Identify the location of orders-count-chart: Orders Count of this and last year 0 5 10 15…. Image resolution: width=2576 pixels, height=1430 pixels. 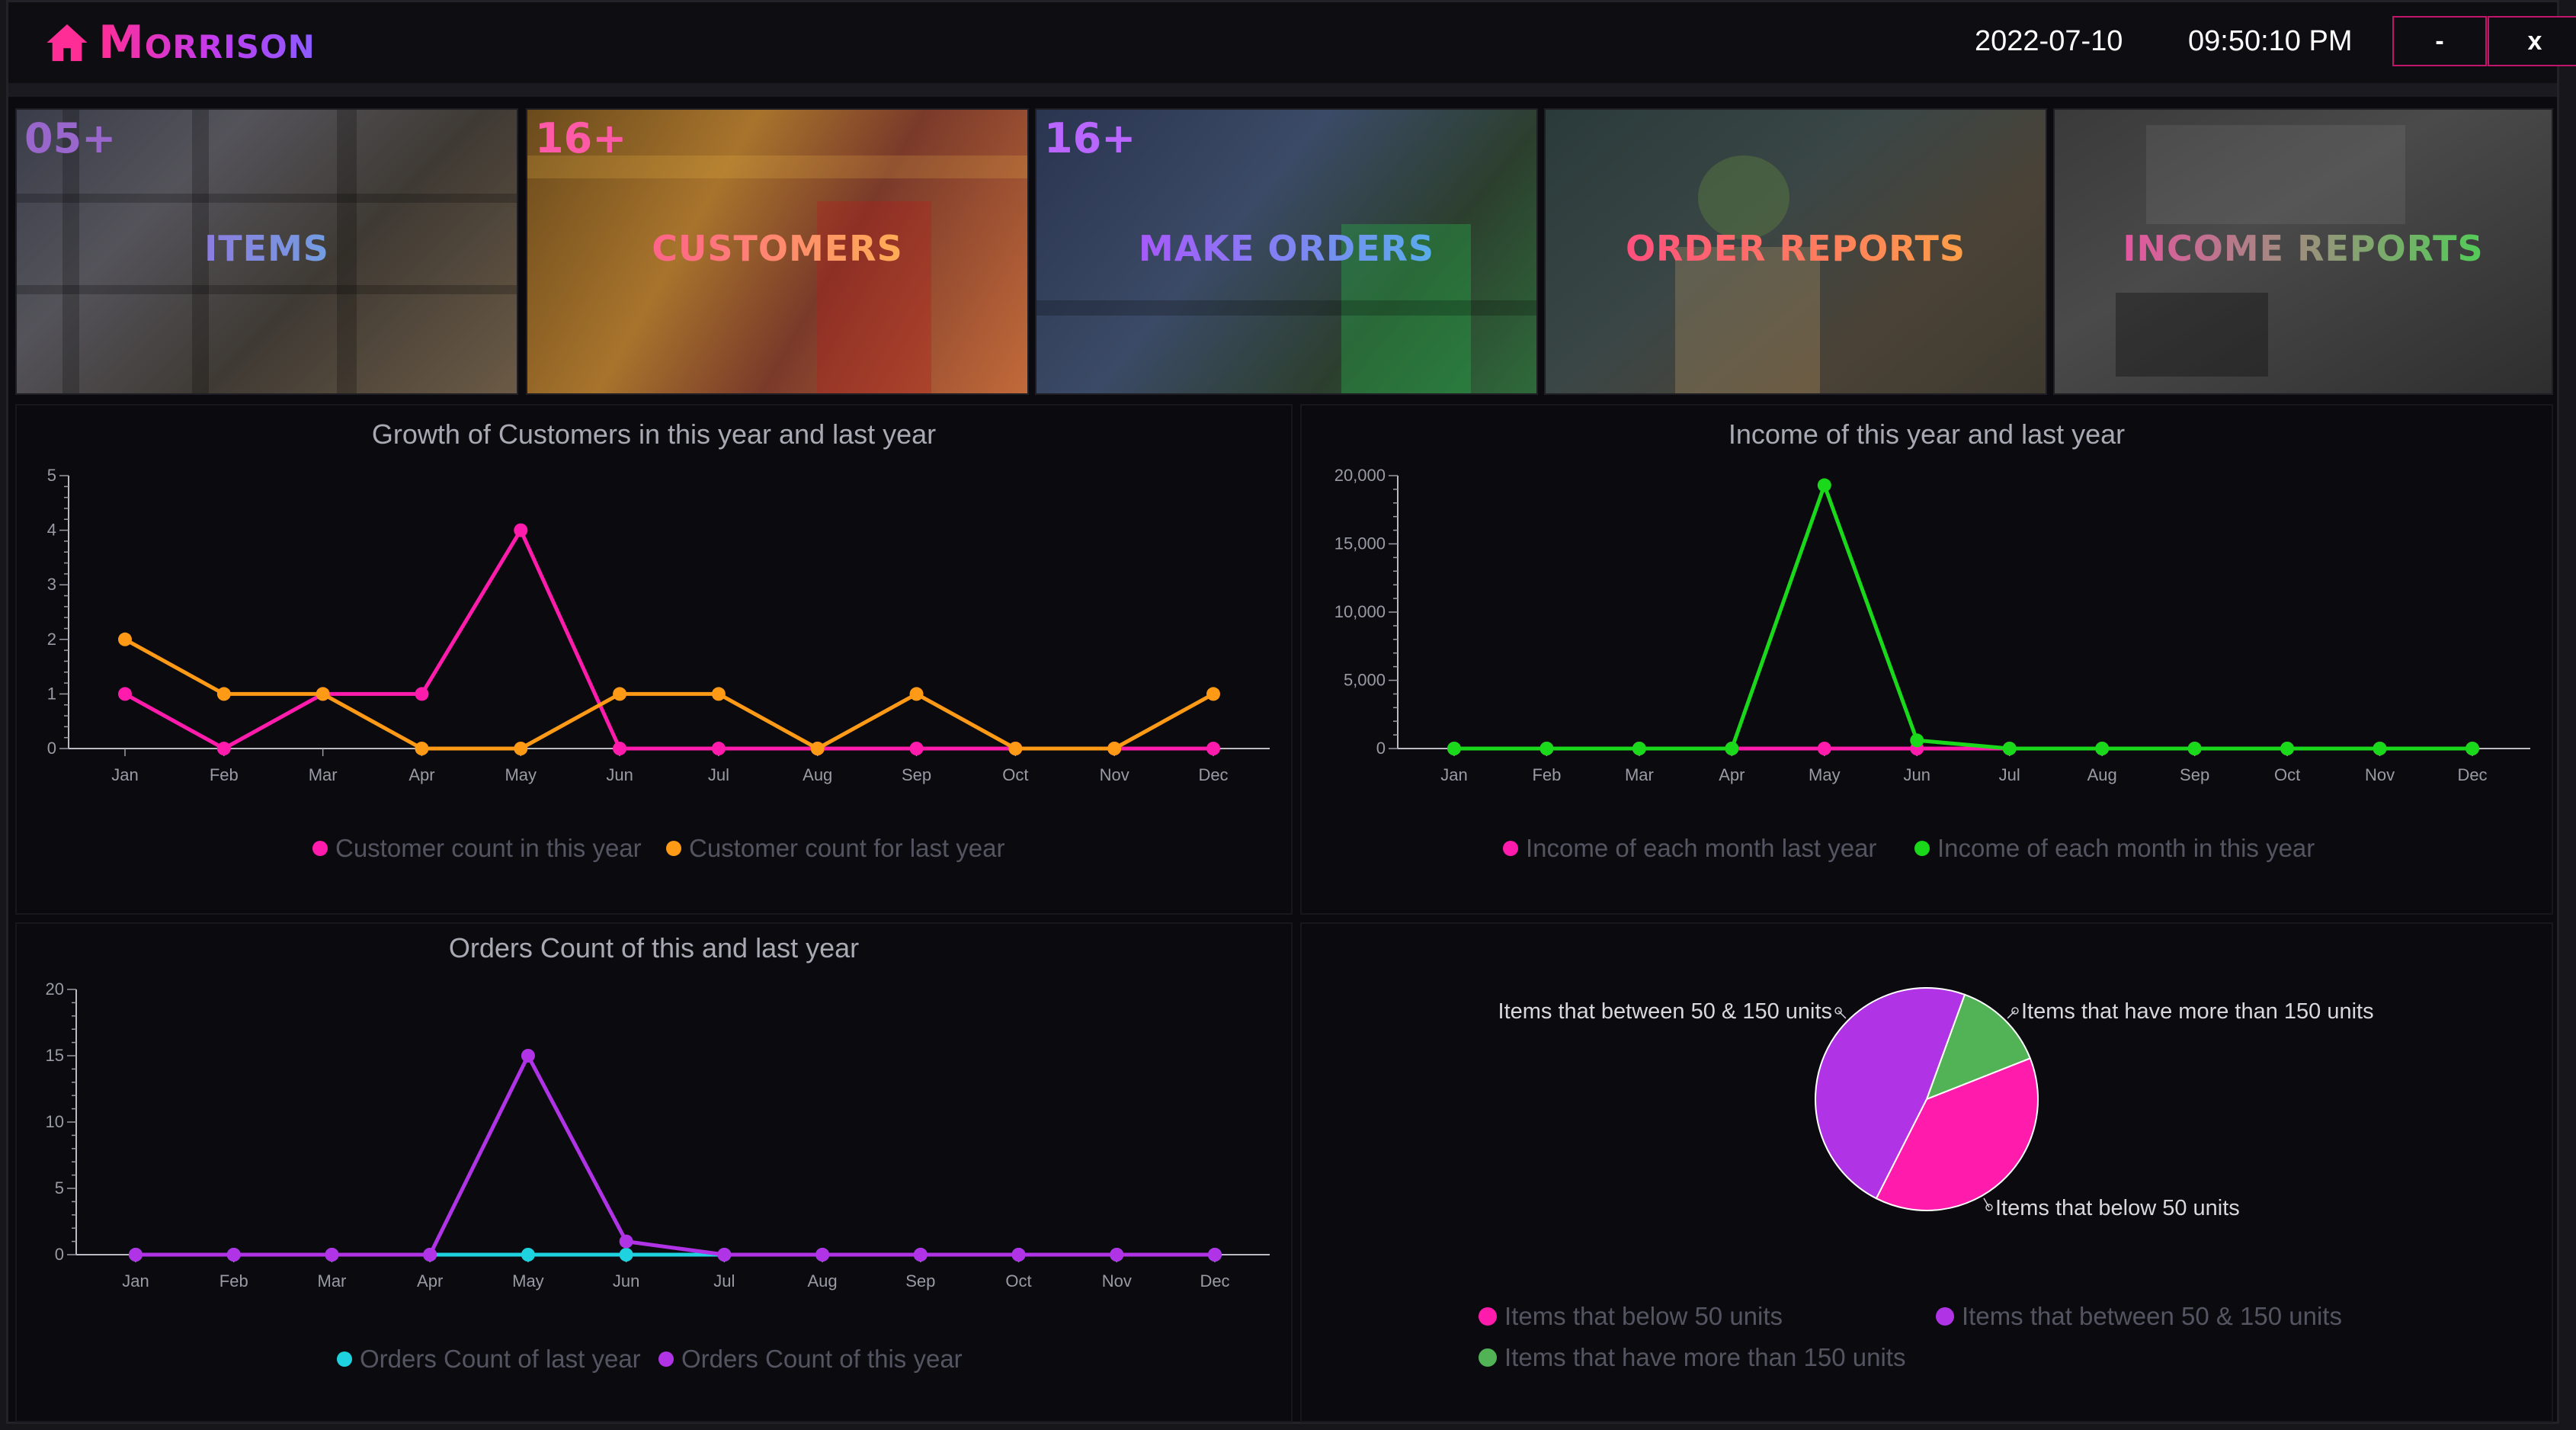
(658, 1152).